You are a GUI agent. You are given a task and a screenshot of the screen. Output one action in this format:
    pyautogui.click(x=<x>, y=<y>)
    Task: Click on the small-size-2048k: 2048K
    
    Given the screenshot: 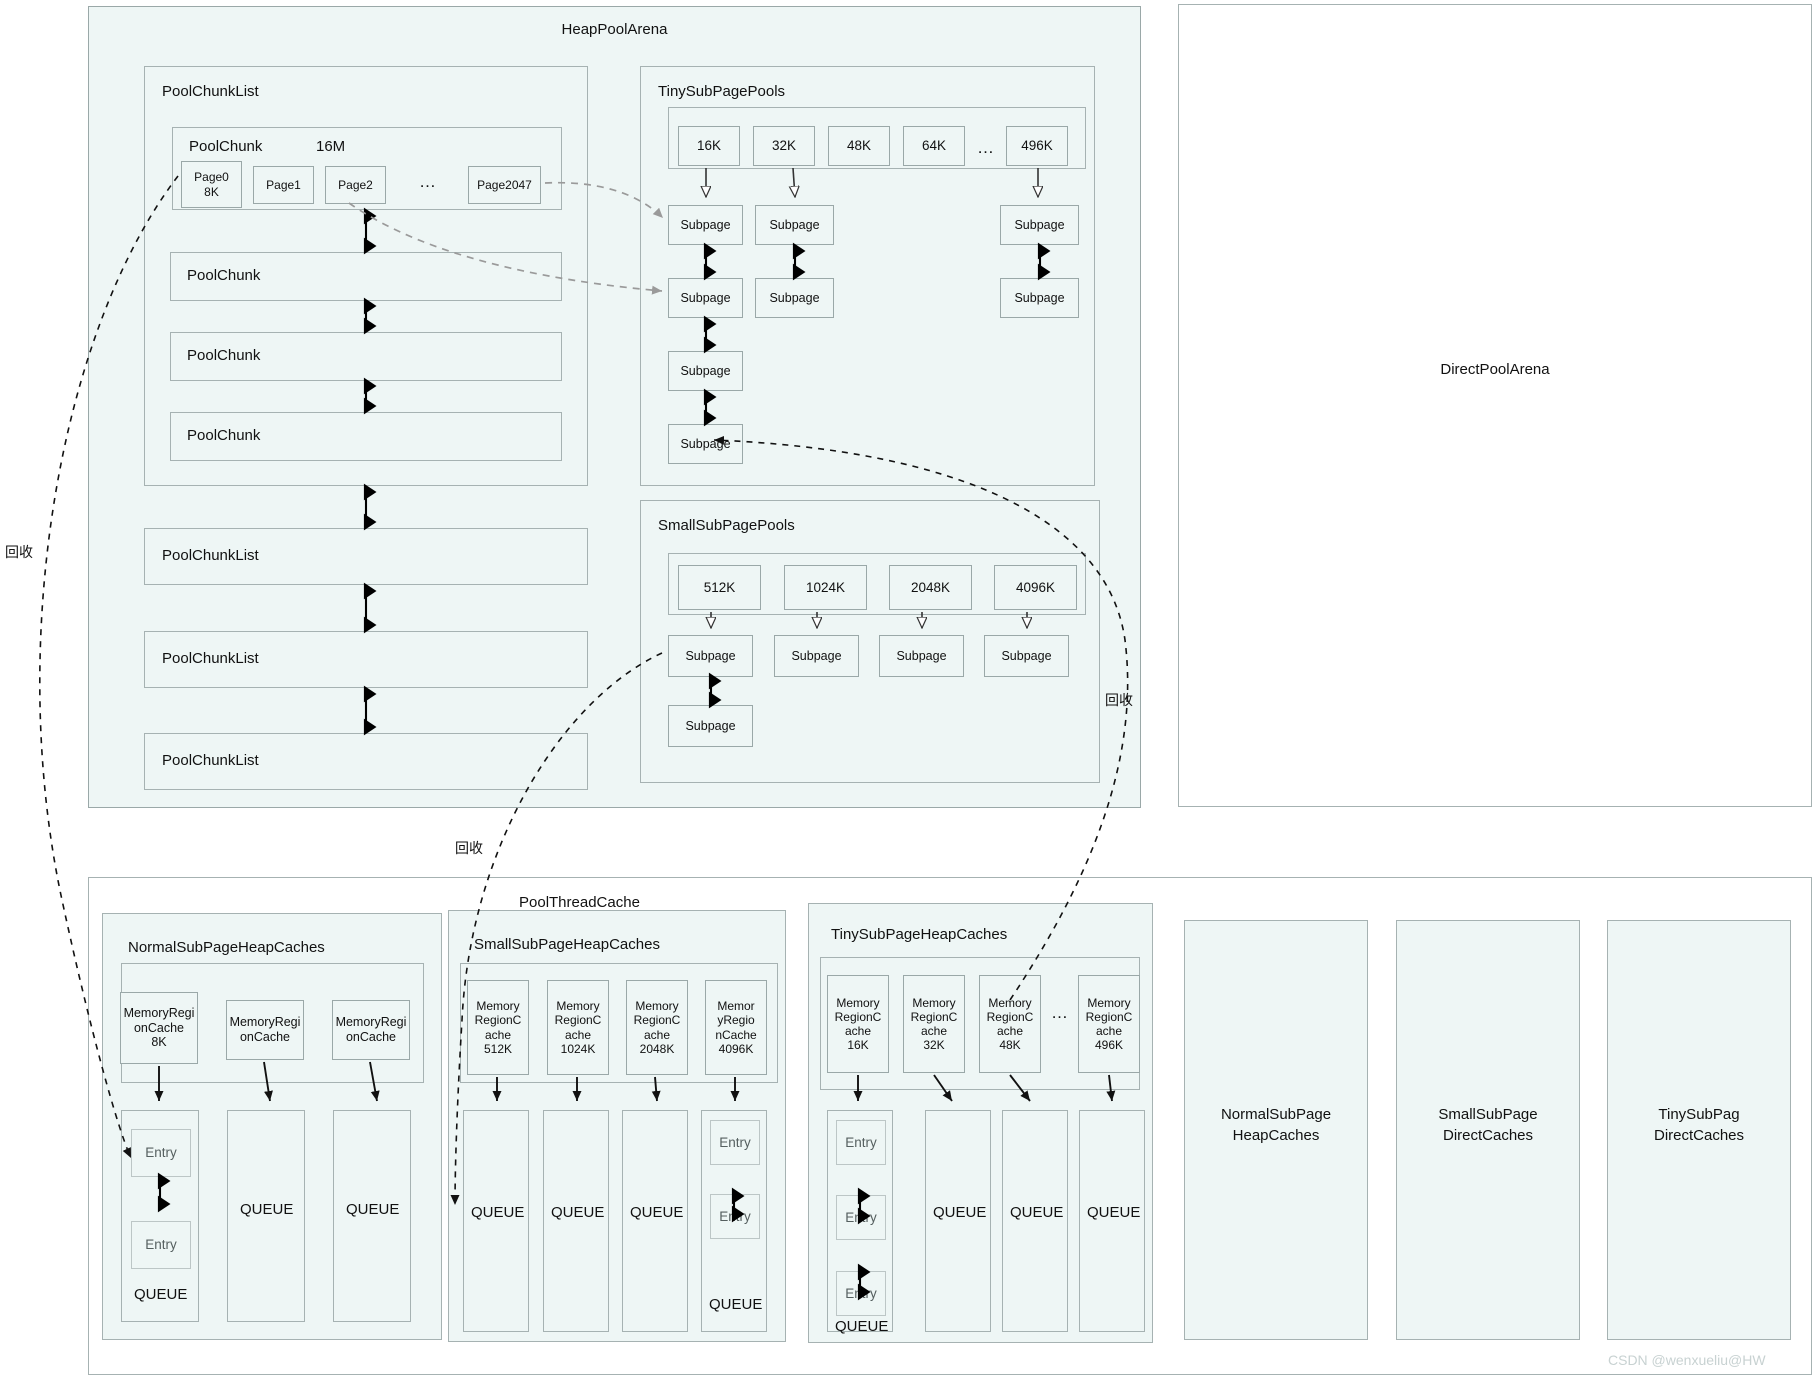 What is the action you would take?
    pyautogui.click(x=930, y=587)
    